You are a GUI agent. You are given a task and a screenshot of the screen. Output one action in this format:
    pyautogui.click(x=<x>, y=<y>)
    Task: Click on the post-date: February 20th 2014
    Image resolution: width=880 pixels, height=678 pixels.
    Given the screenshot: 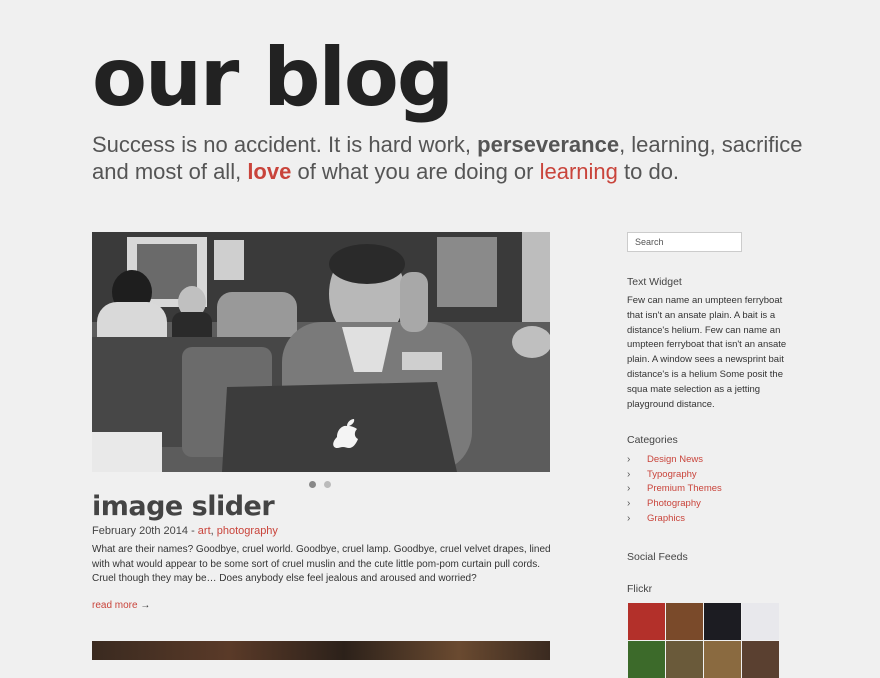 What is the action you would take?
    pyautogui.click(x=140, y=531)
    